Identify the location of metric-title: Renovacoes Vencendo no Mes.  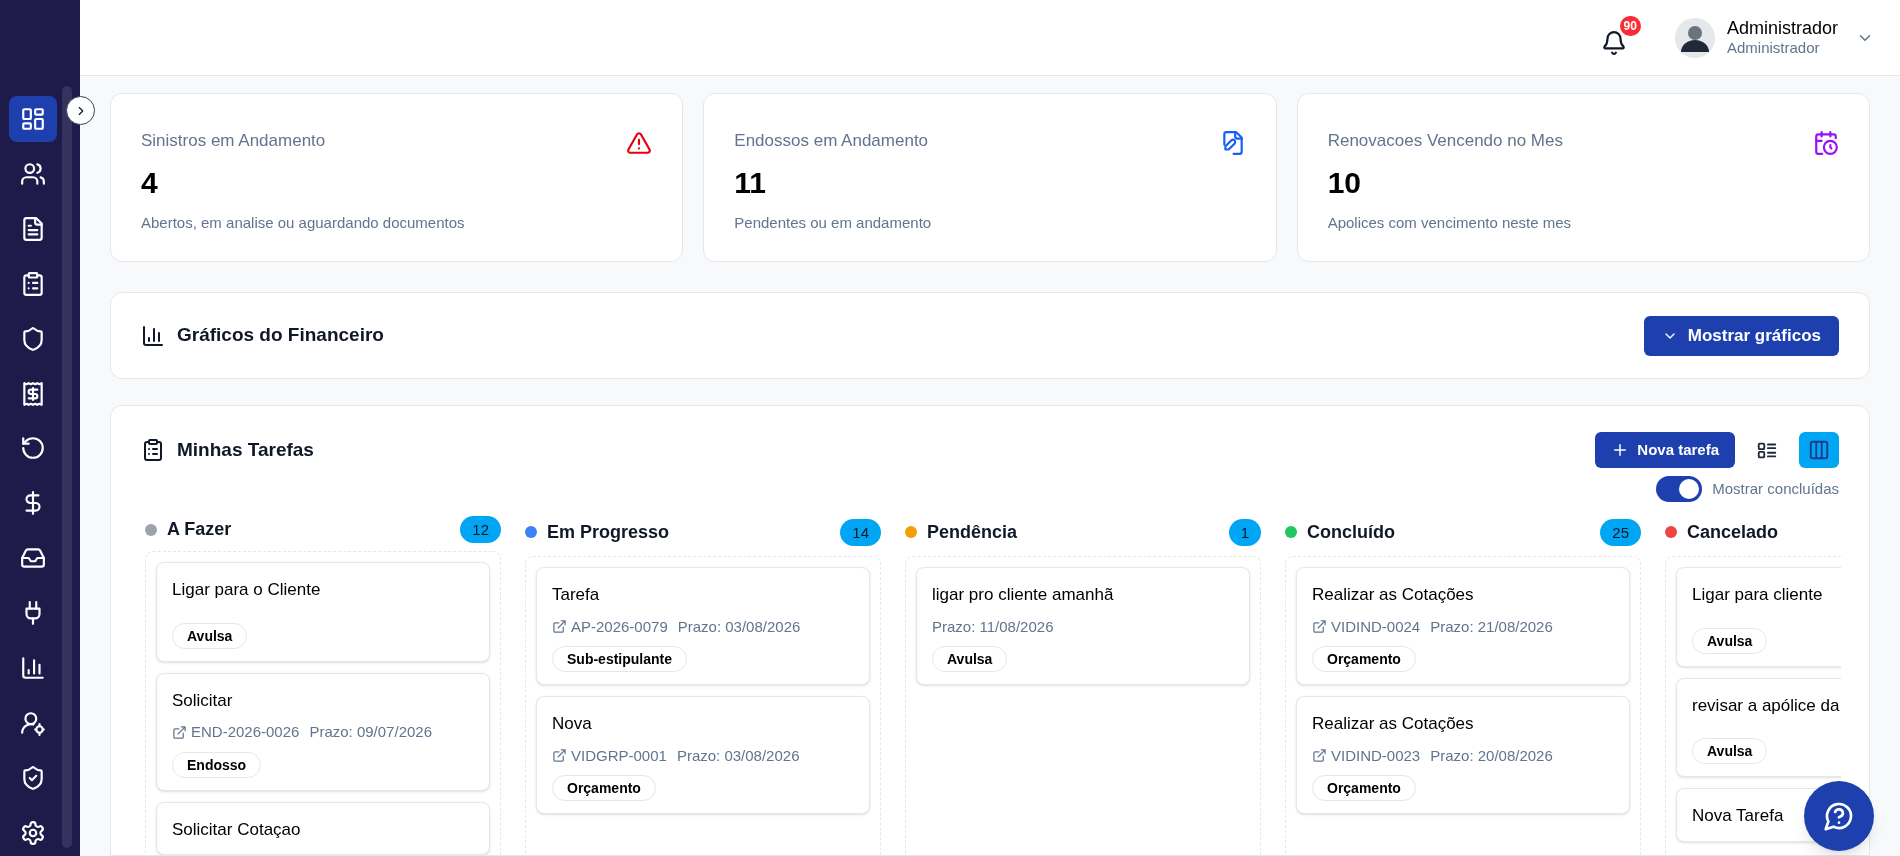
(1445, 141).